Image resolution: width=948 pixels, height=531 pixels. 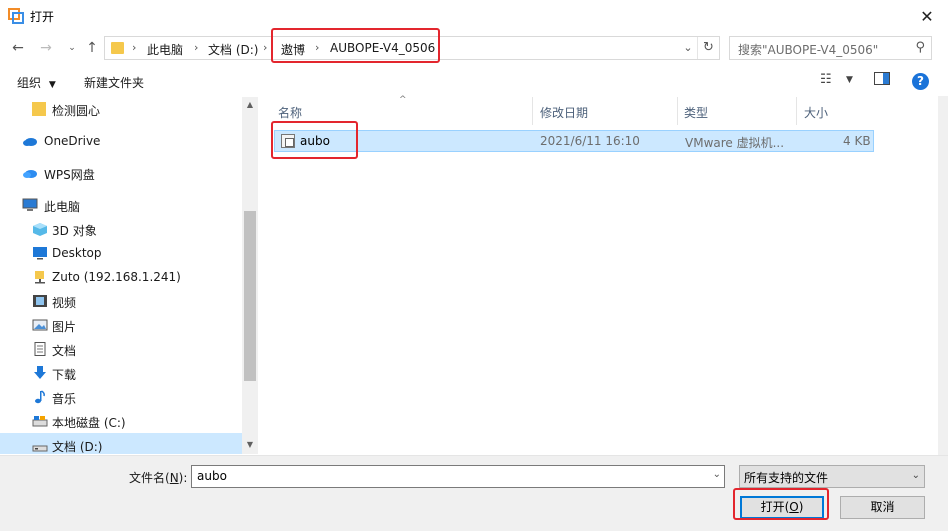 I want to click on column-header-modified-label: 修改日期, so click(x=564, y=113).